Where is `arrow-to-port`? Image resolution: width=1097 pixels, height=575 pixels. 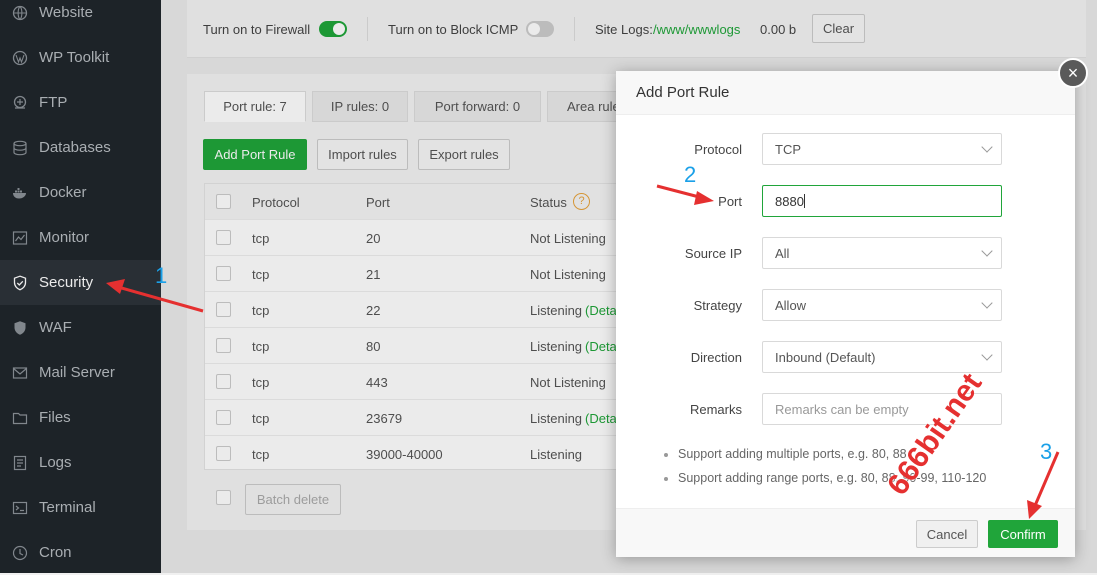 arrow-to-port is located at coordinates (685, 194).